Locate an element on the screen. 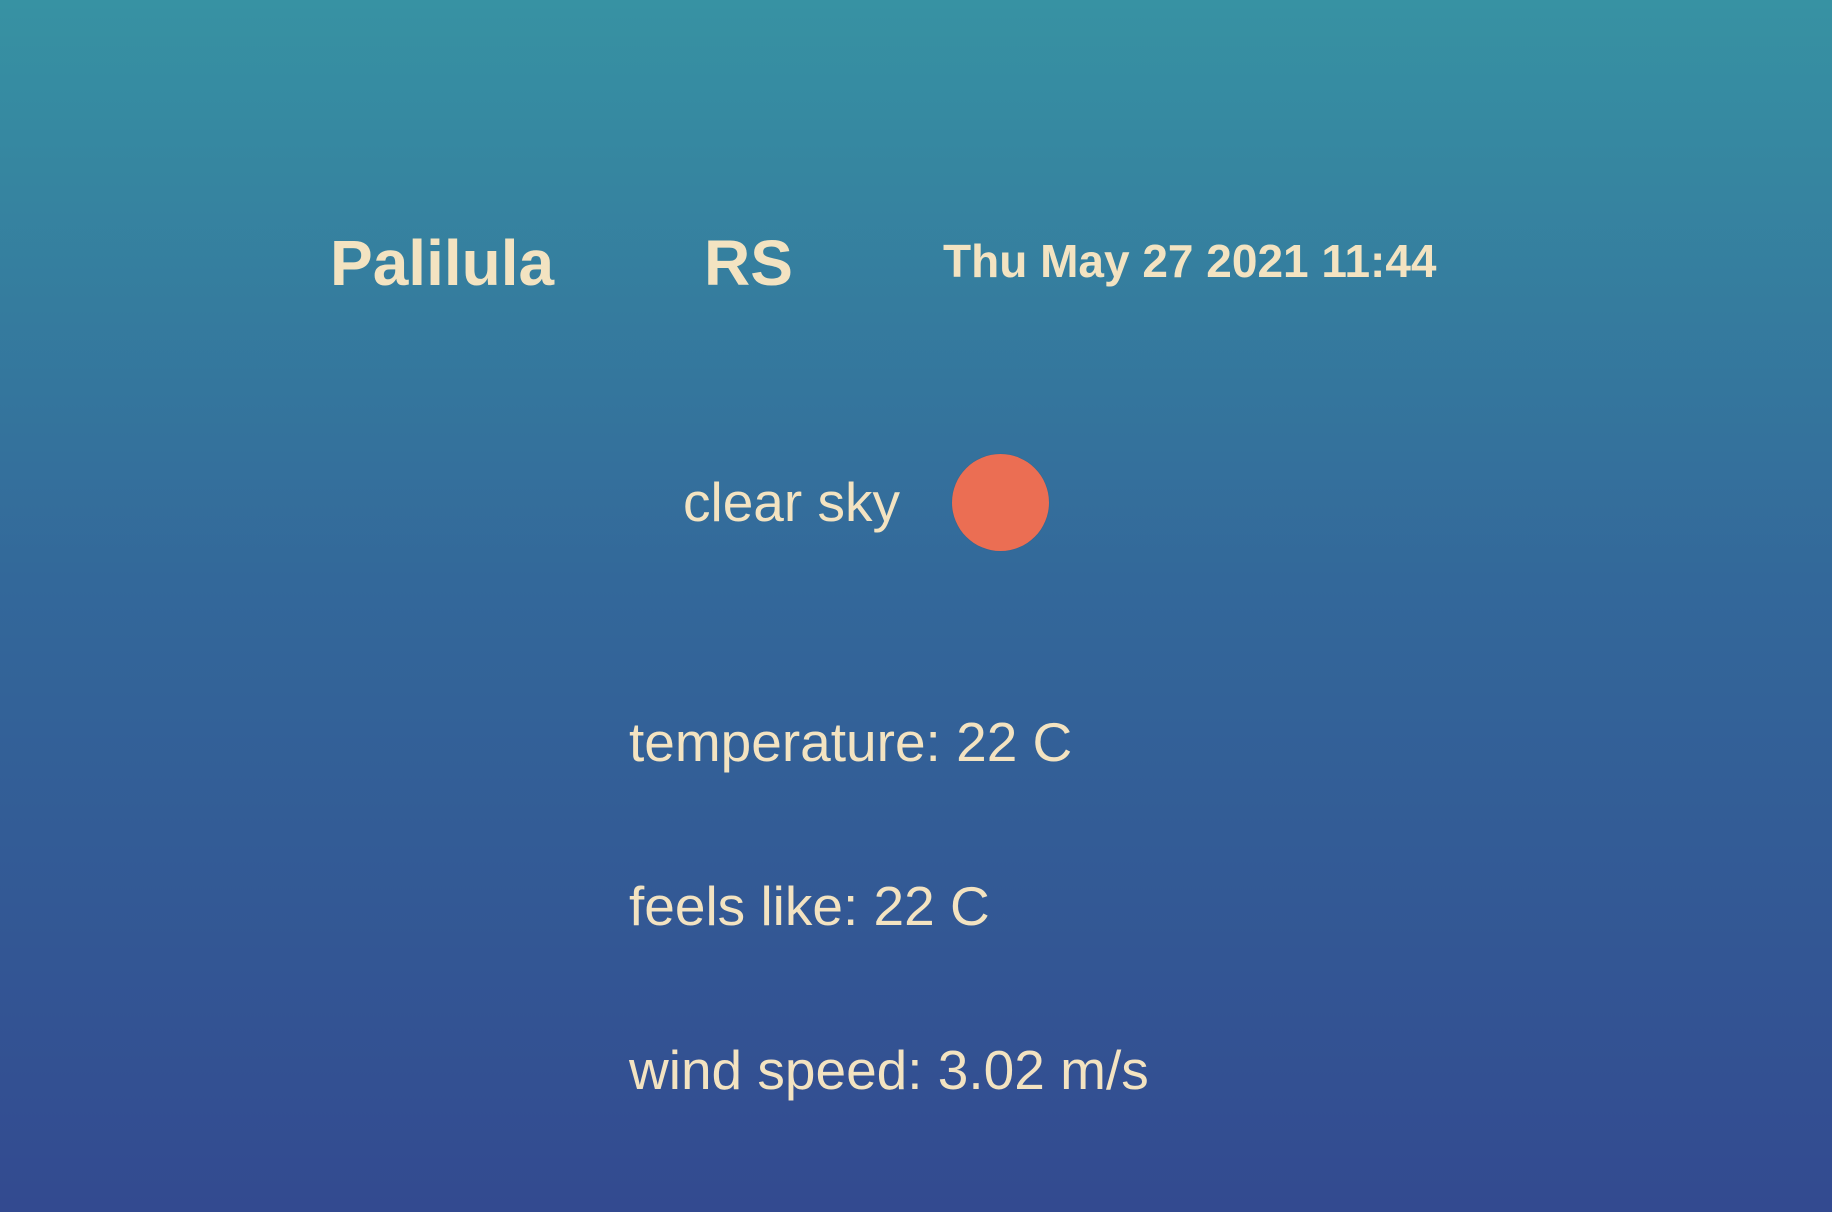 Image resolution: width=1832 pixels, height=1212 pixels. wind-speed-reading: wind speed: 3.02 m/s is located at coordinates (889, 1070).